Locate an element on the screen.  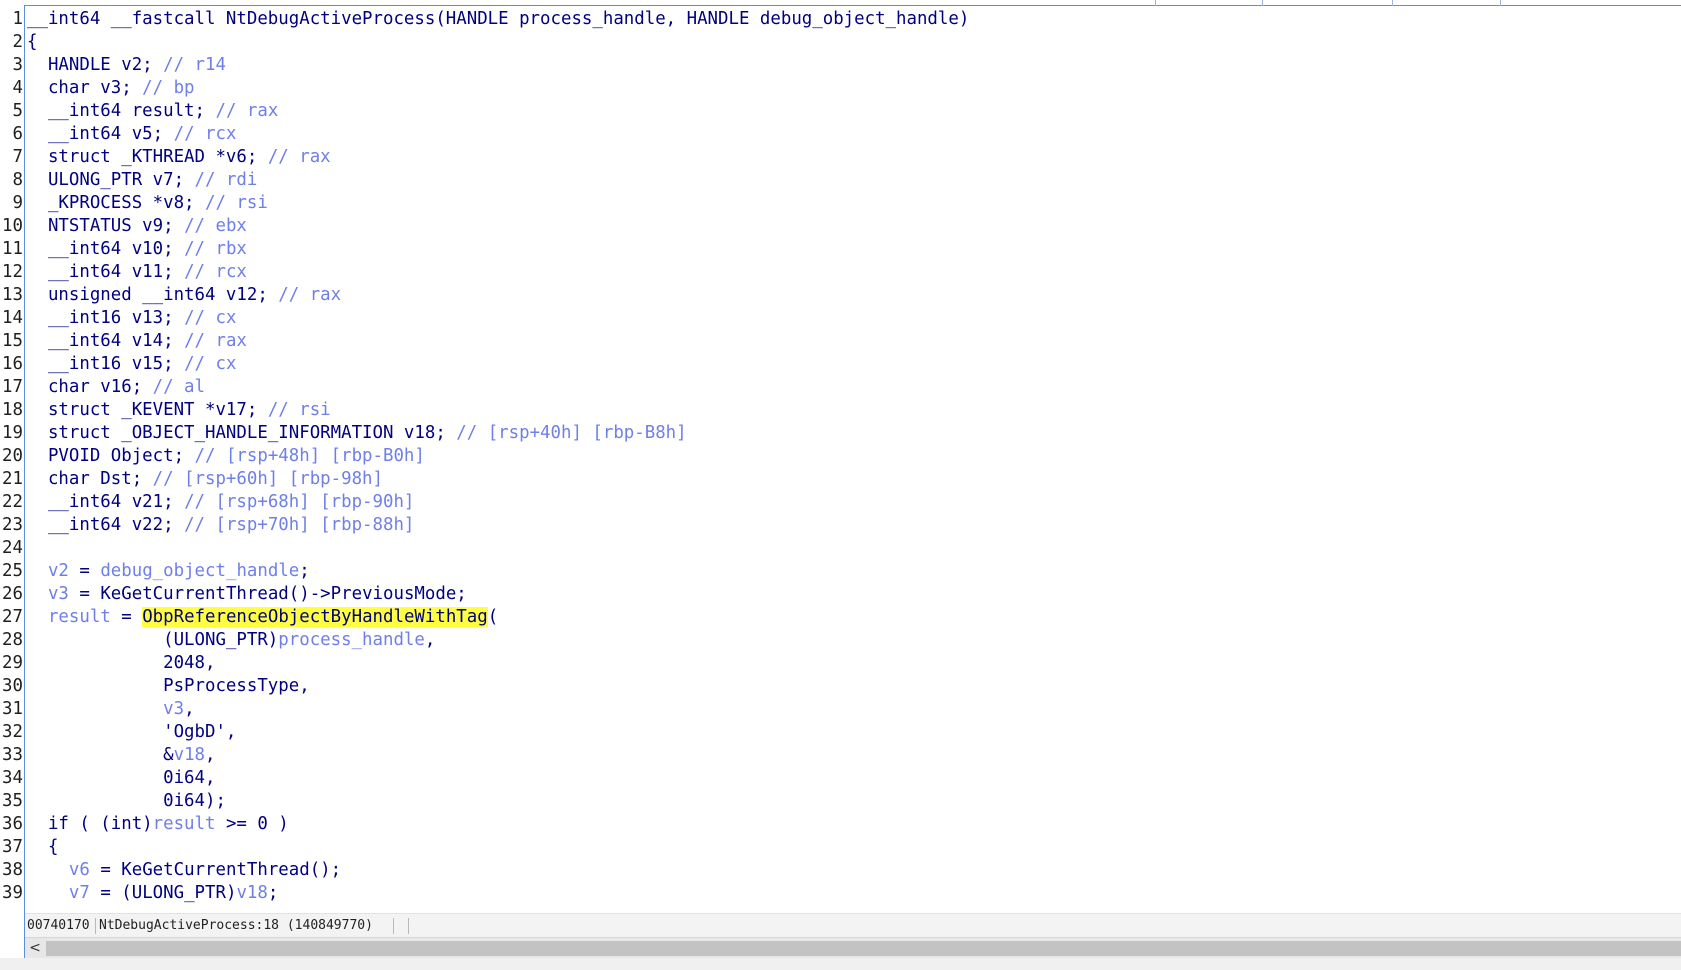
code-line: 25 v2 = debug_object_handle; is located at coordinates (840, 571).